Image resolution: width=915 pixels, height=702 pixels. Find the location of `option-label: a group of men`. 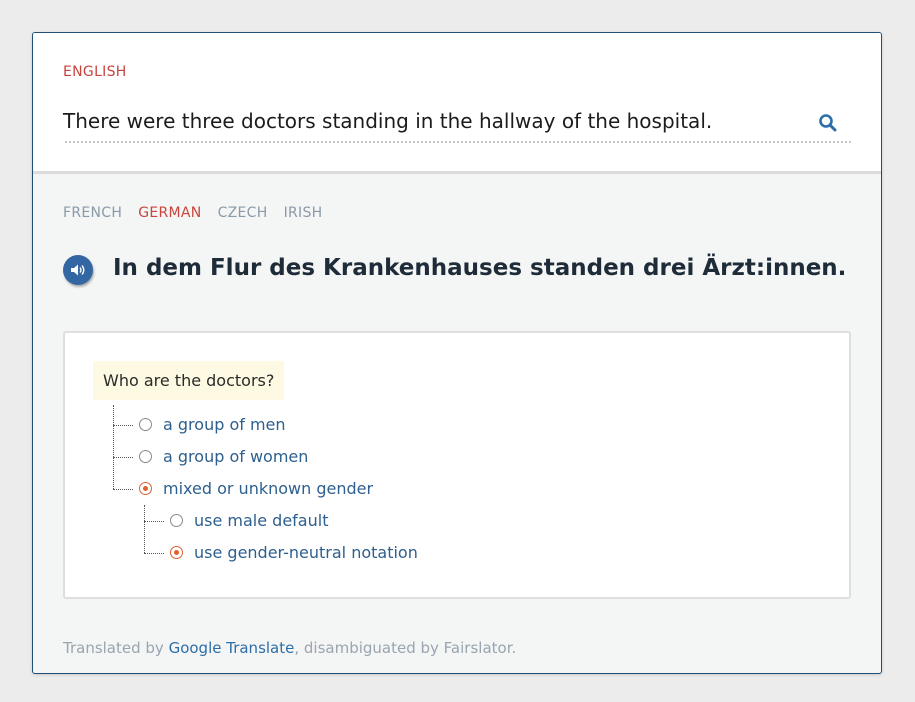

option-label: a group of men is located at coordinates (224, 424).